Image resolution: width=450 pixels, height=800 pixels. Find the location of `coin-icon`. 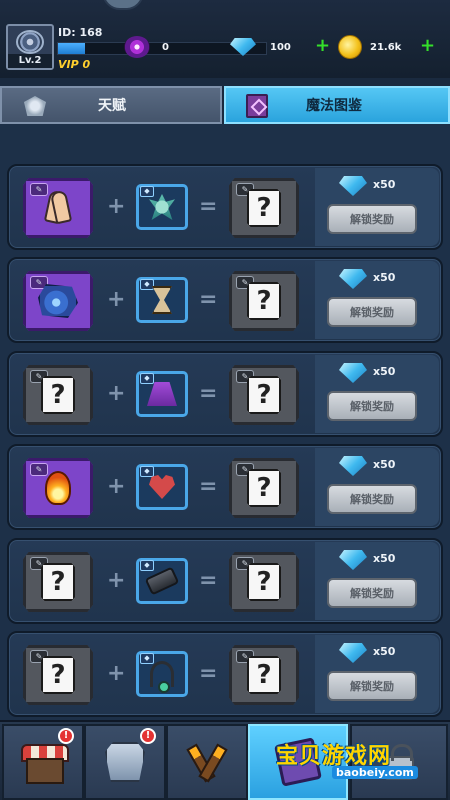

coin-icon is located at coordinates (350, 47).